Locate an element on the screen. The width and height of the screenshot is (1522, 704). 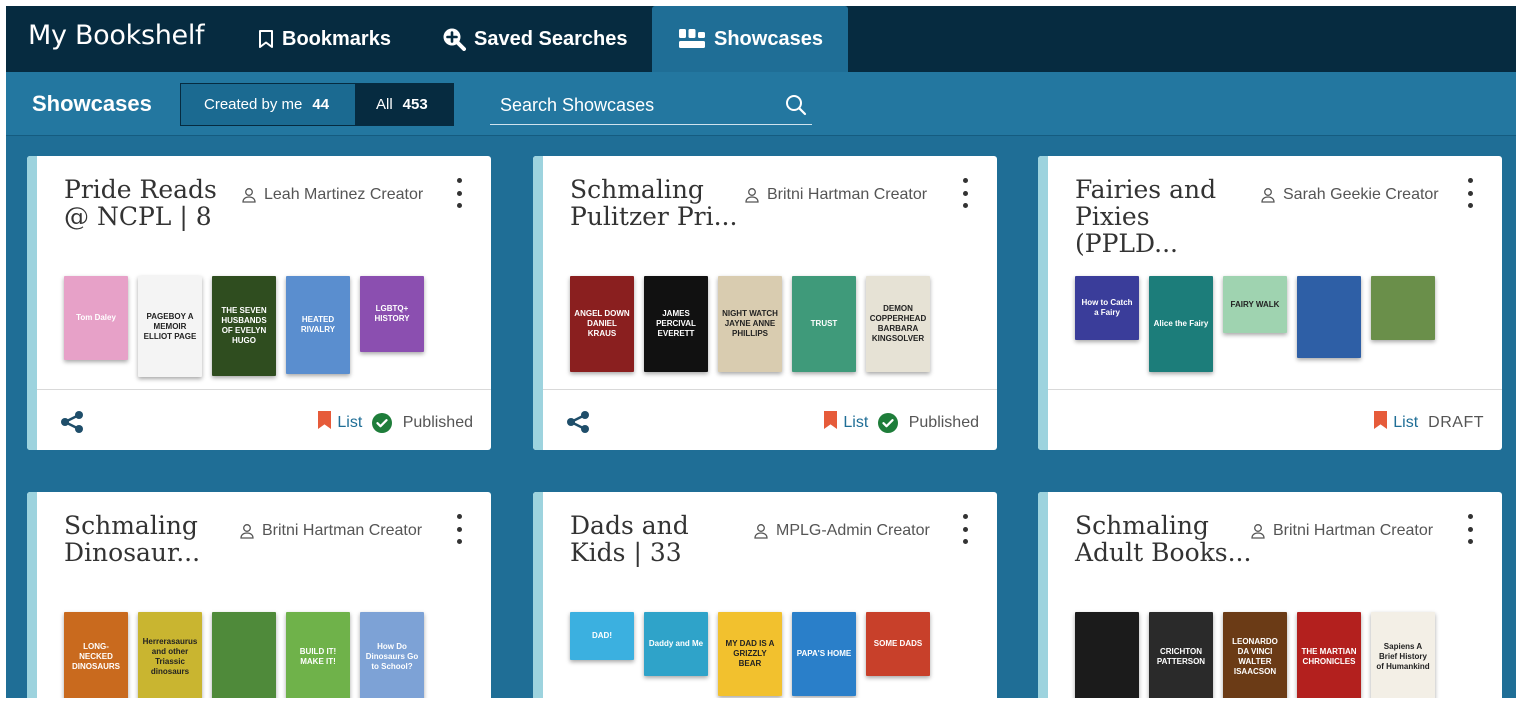
book-cover: DEMON COPPERHEAD BARBARA KINGSOLVER is located at coordinates (898, 324).